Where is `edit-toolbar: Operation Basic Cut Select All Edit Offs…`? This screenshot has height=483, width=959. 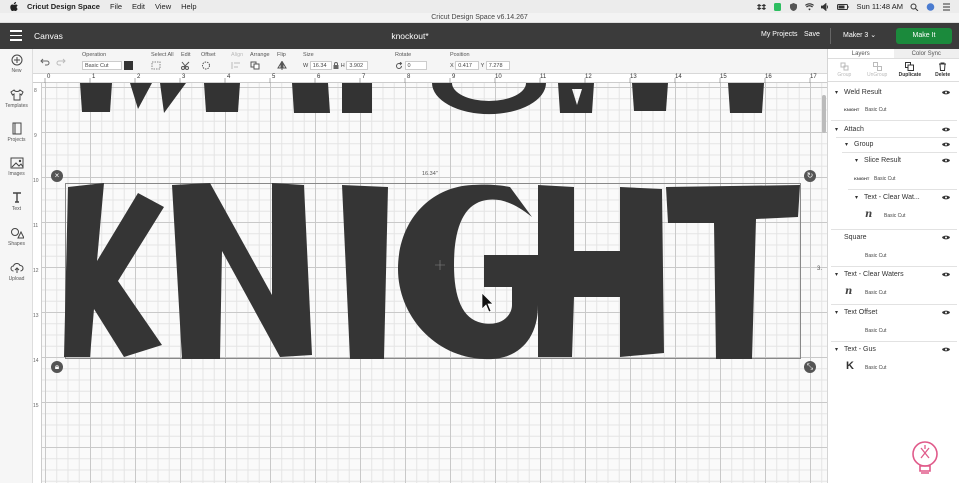
edit-toolbar: Operation Basic Cut Select All Edit Offs… is located at coordinates (413, 61).